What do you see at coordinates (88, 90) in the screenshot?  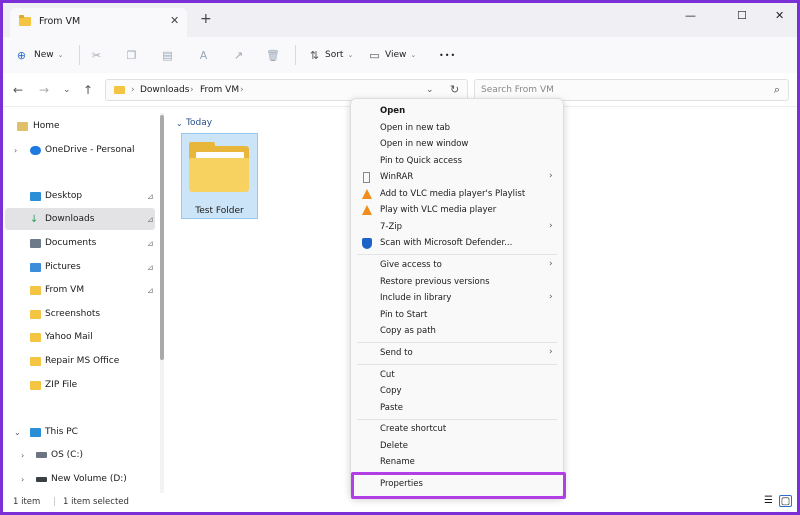 I see `up-arrow-icon: ↑` at bounding box center [88, 90].